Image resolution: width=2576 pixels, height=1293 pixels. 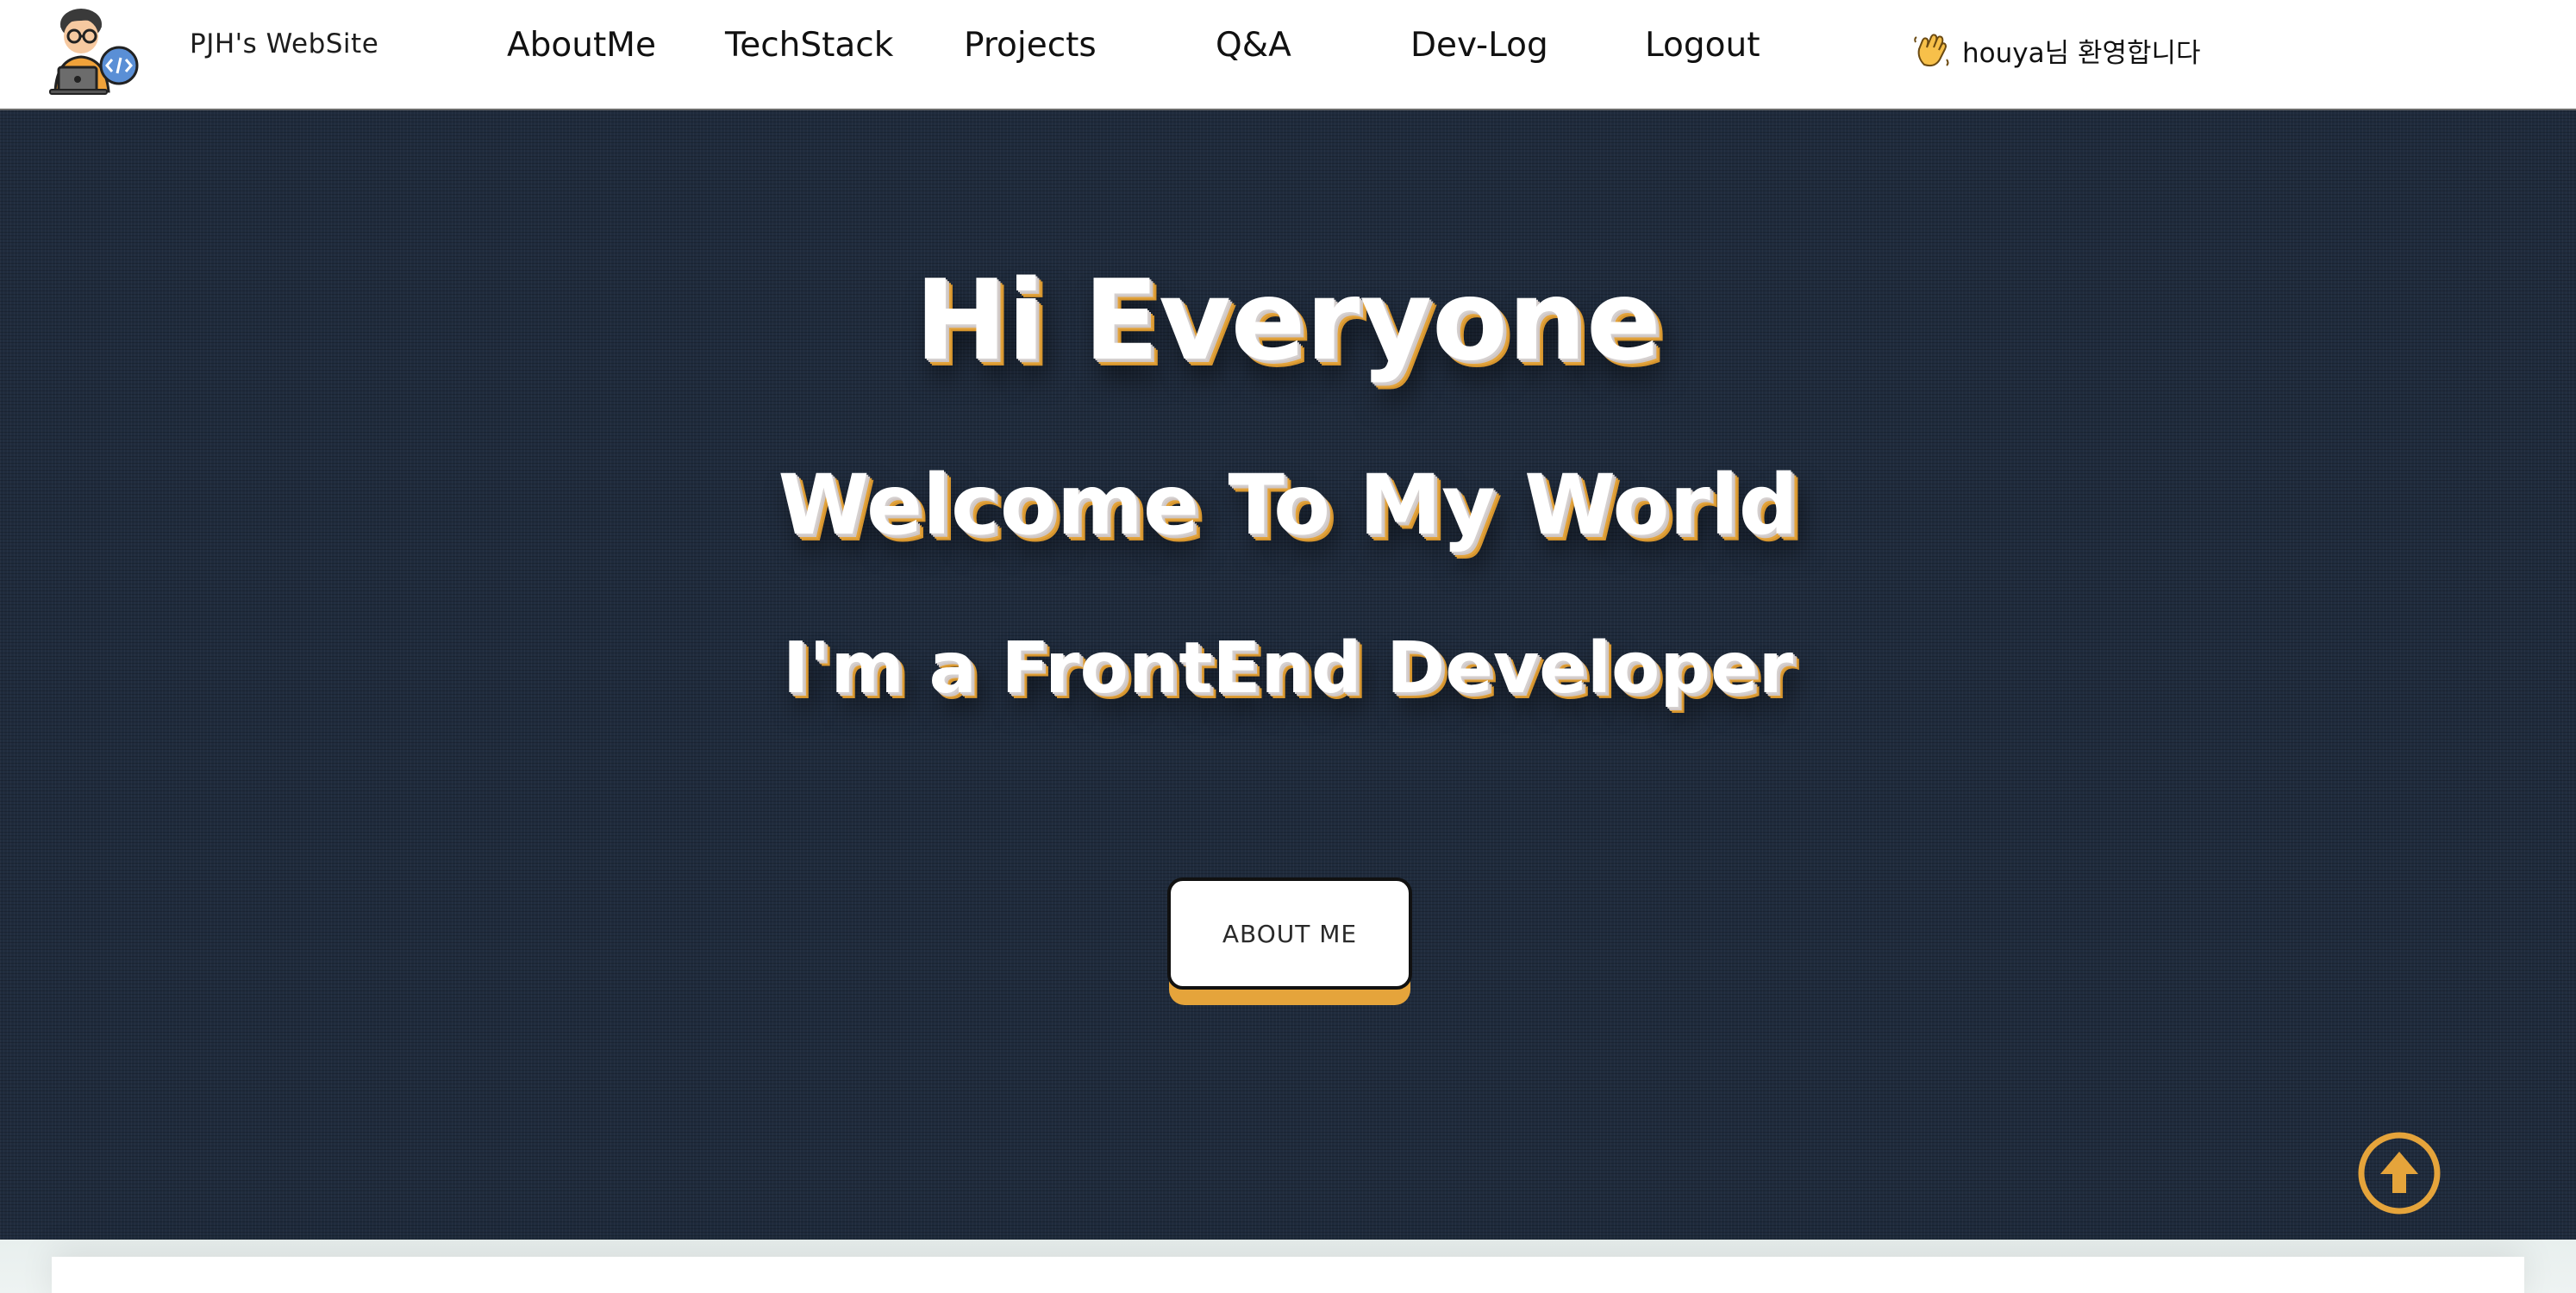 I want to click on about-me-button: ABOUT ME, so click(x=1289, y=934).